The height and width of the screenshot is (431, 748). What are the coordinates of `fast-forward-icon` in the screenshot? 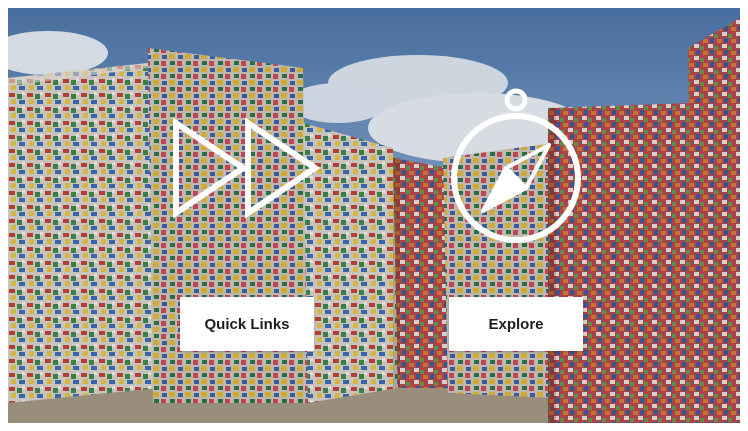 It's located at (247, 168).